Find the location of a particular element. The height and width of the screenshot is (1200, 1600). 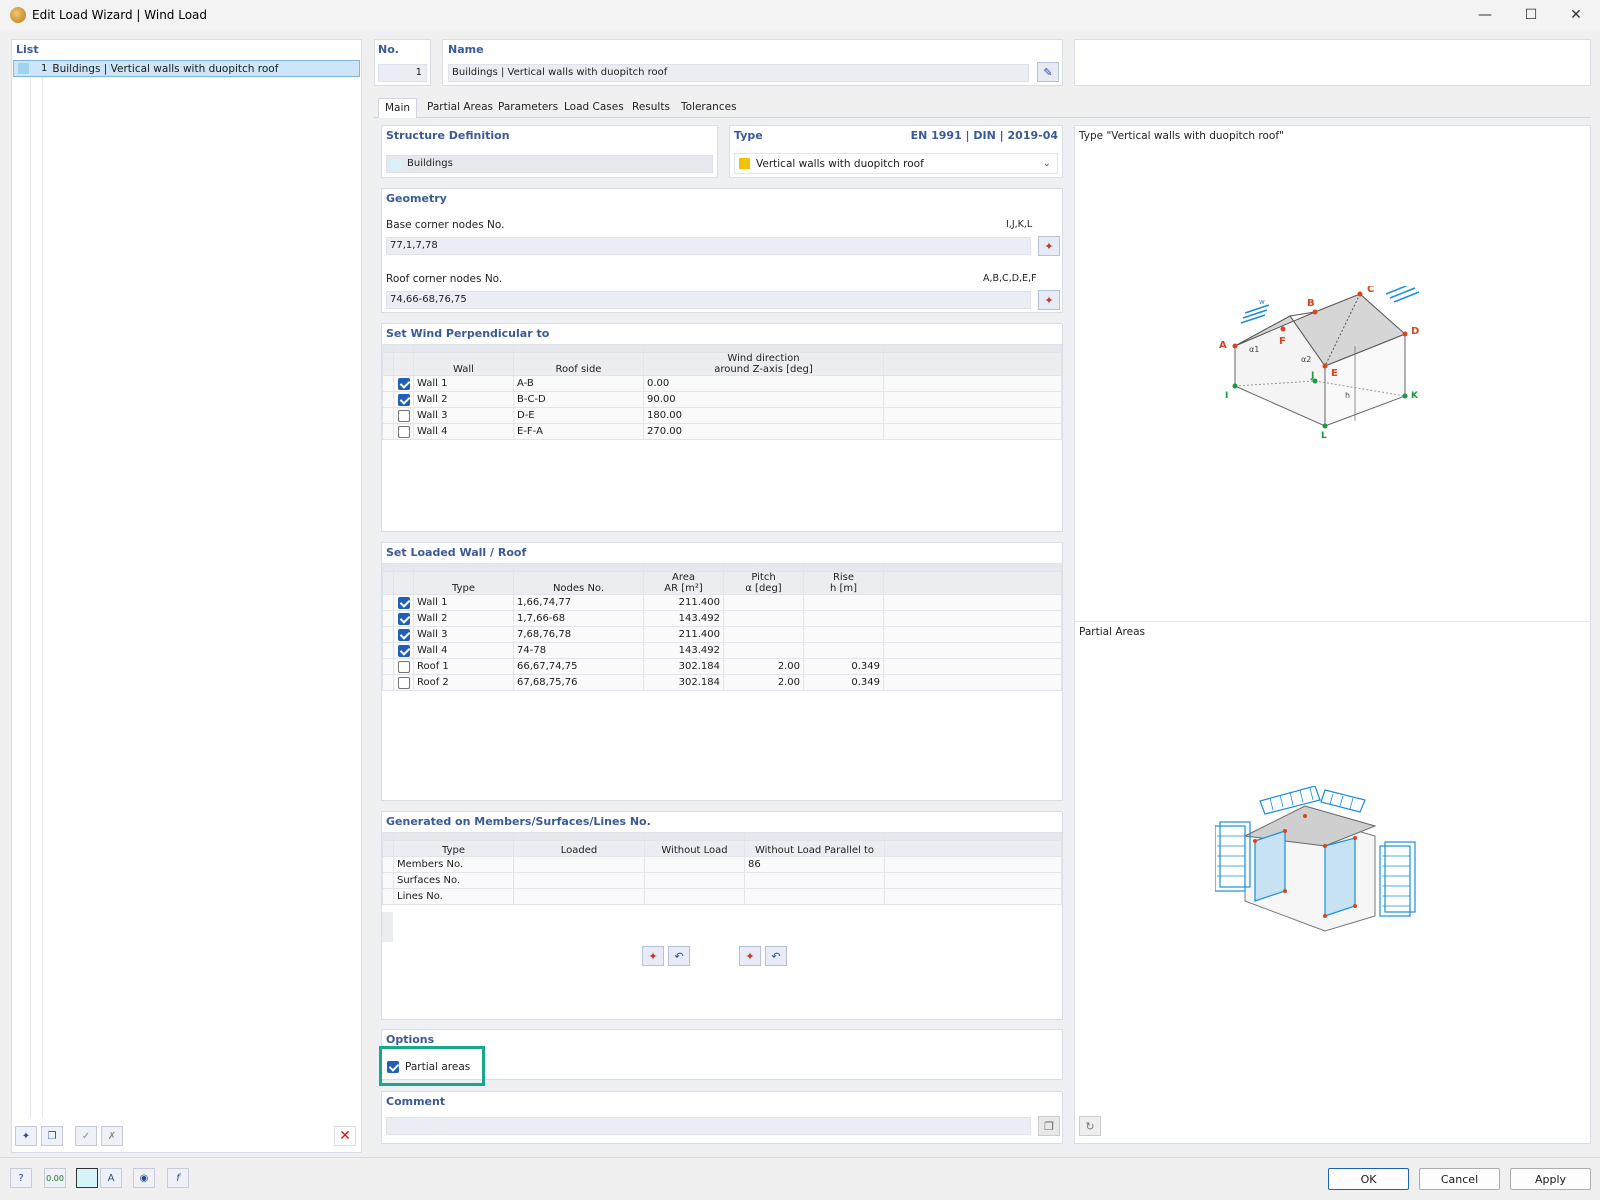

app-icon is located at coordinates (18, 15).